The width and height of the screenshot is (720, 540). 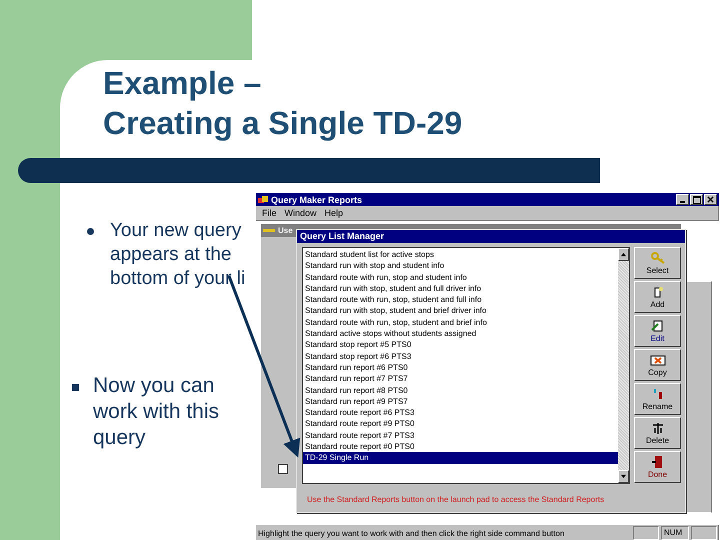 What do you see at coordinates (460, 379) in the screenshot?
I see `list-item: Standard run report #7 PTS7` at bounding box center [460, 379].